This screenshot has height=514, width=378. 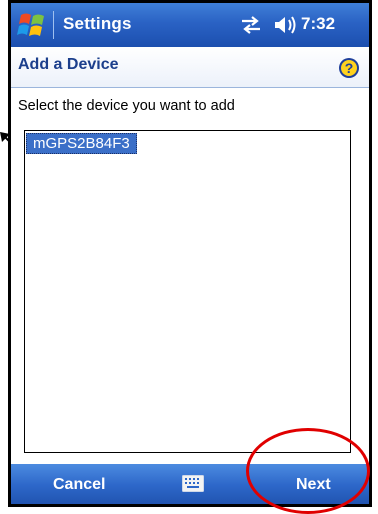 I want to click on speaker-icon, so click(x=285, y=25).